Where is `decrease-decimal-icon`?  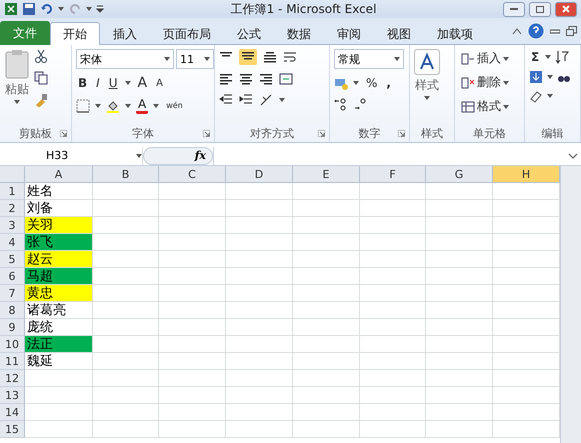 decrease-decimal-icon is located at coordinates (361, 104).